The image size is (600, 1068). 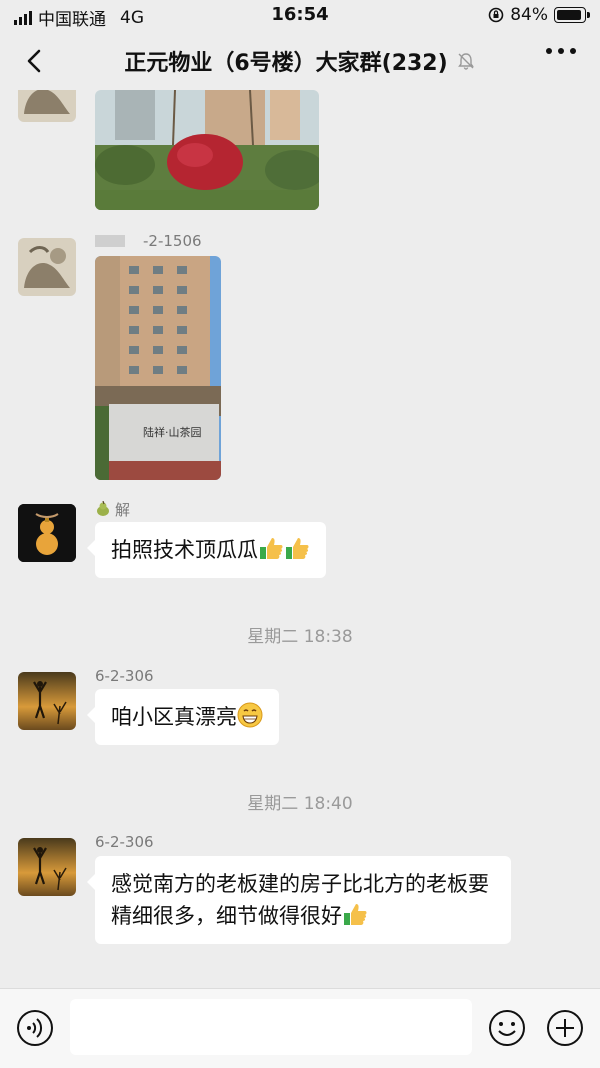 I want to click on time-label: 星期二 18:40, so click(x=300, y=804).